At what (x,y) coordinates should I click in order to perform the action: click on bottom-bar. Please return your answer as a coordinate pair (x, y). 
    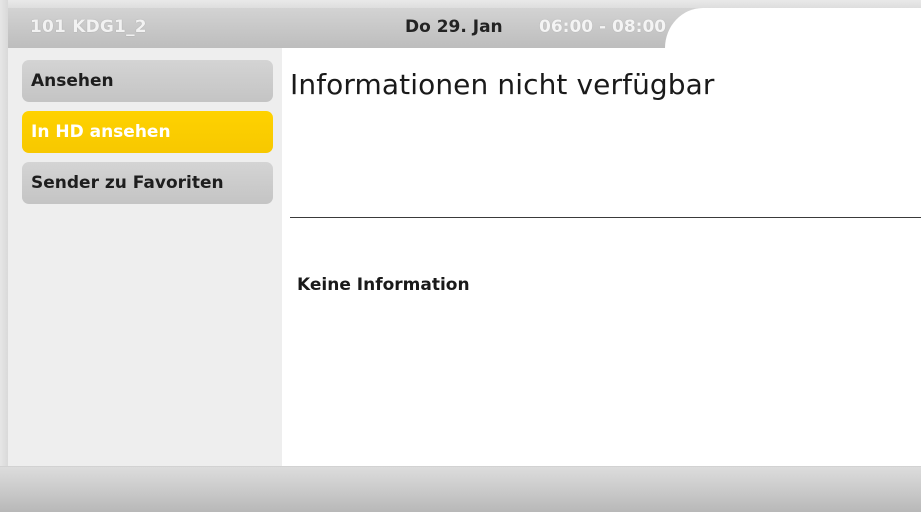
    Looking at the image, I should click on (460, 489).